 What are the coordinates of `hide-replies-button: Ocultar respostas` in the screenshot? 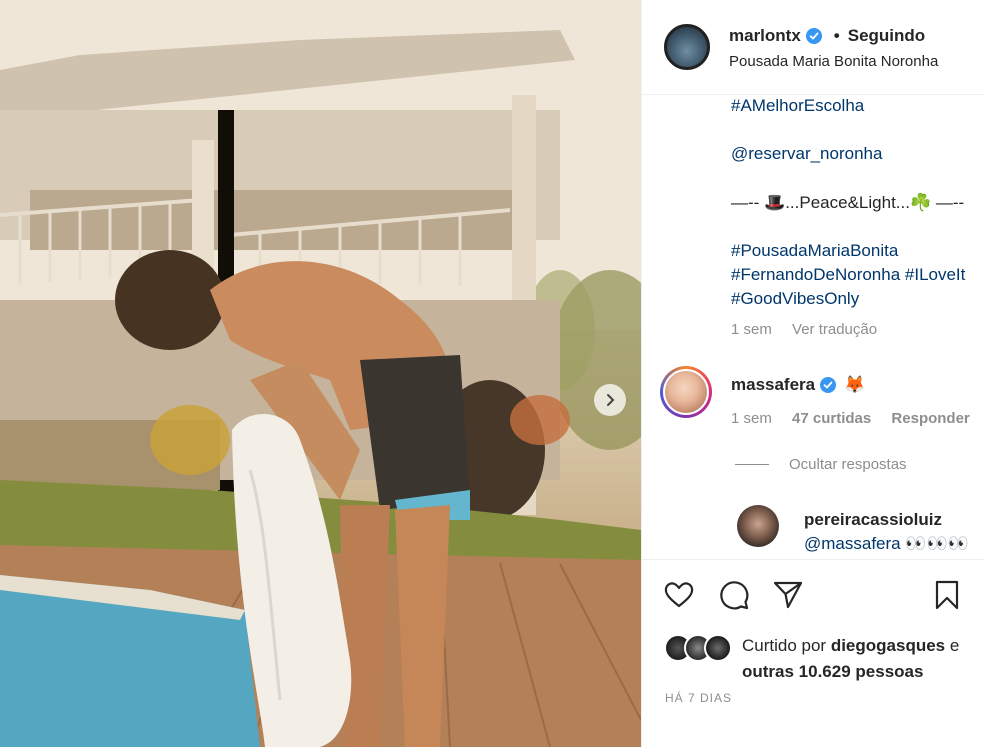 It's located at (821, 464).